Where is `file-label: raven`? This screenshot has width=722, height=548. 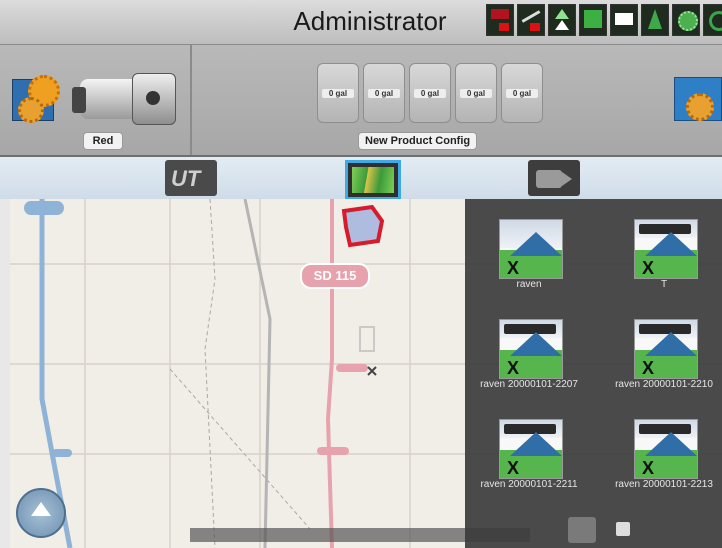 file-label: raven is located at coordinates (529, 284).